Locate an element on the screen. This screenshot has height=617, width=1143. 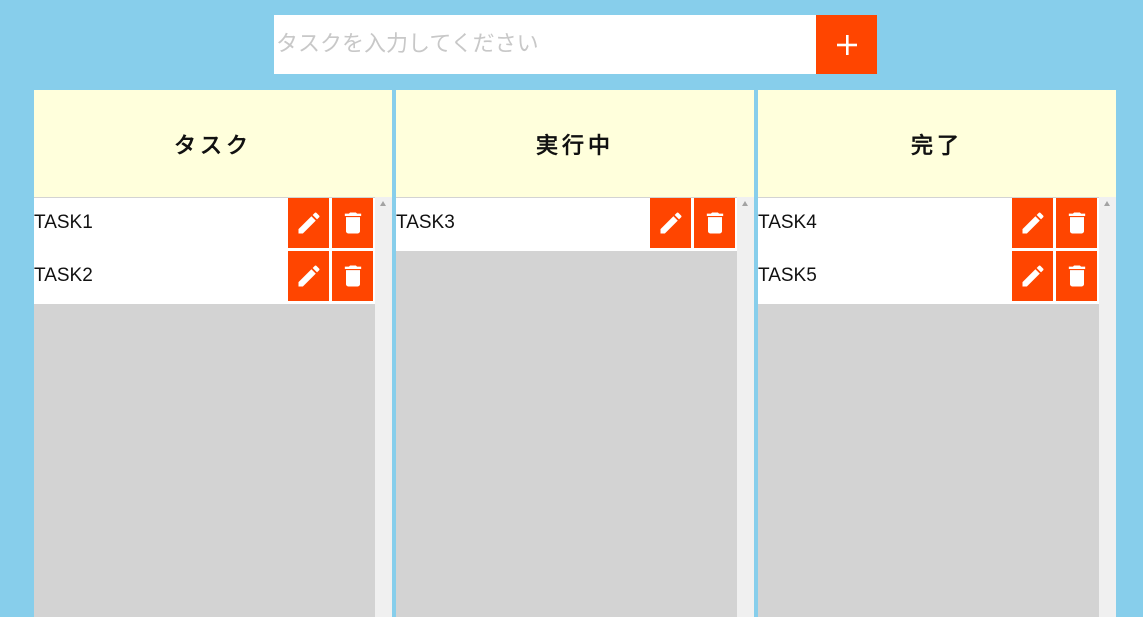
task-row: TASK4 is located at coordinates (928, 224).